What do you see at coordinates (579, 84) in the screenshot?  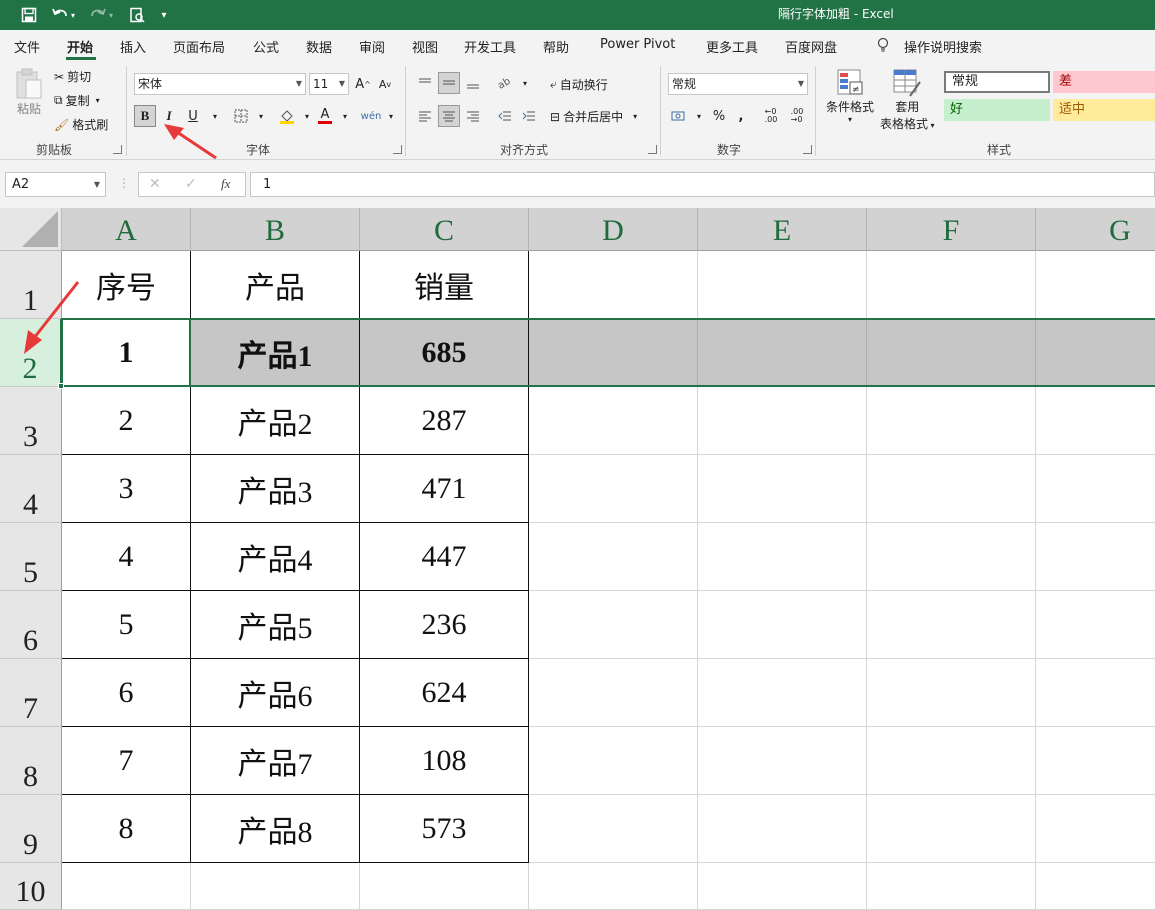 I see `wrap-text-button: ⤶ 自动换行` at bounding box center [579, 84].